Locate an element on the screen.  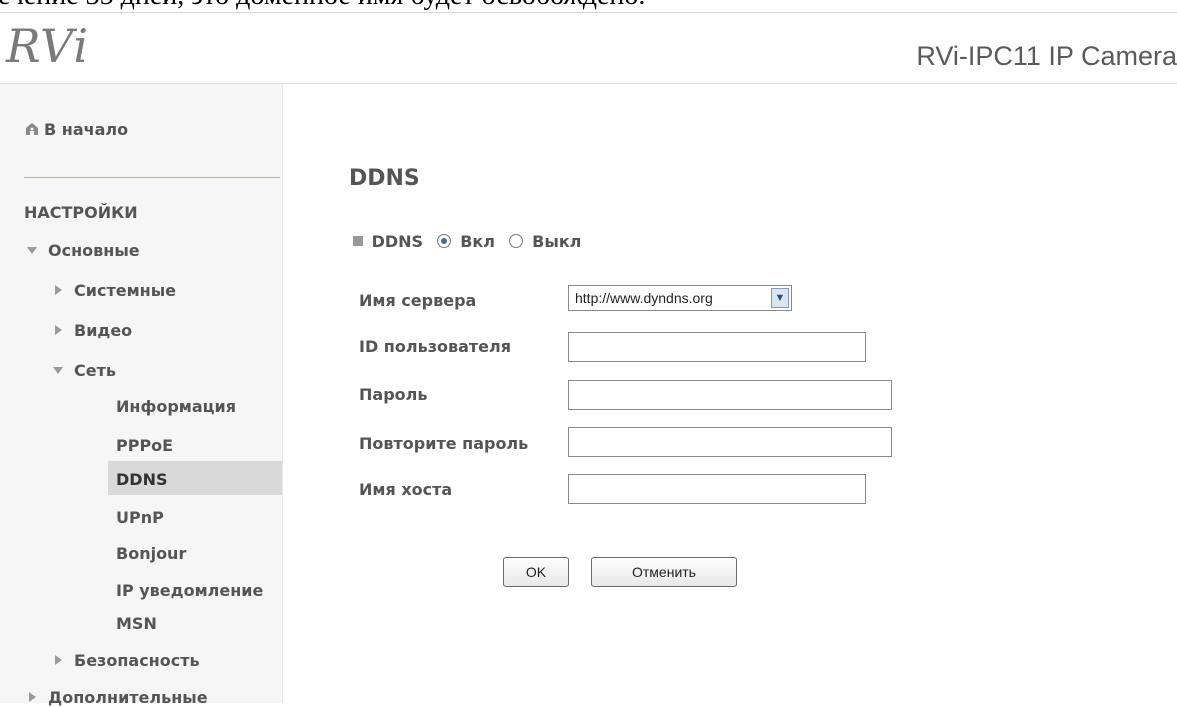
server-name-select: http://www.dyndns.org ▼ is located at coordinates (680, 298).